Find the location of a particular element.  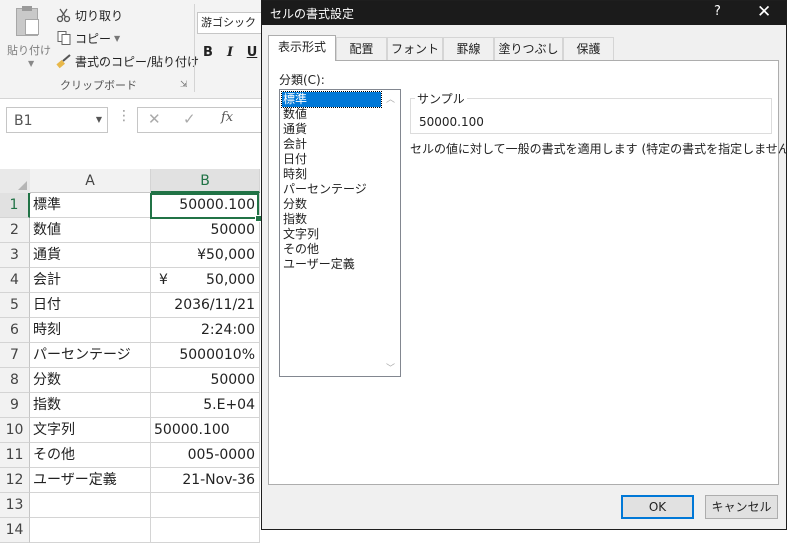

category-item: 文字列 is located at coordinates (331, 234).